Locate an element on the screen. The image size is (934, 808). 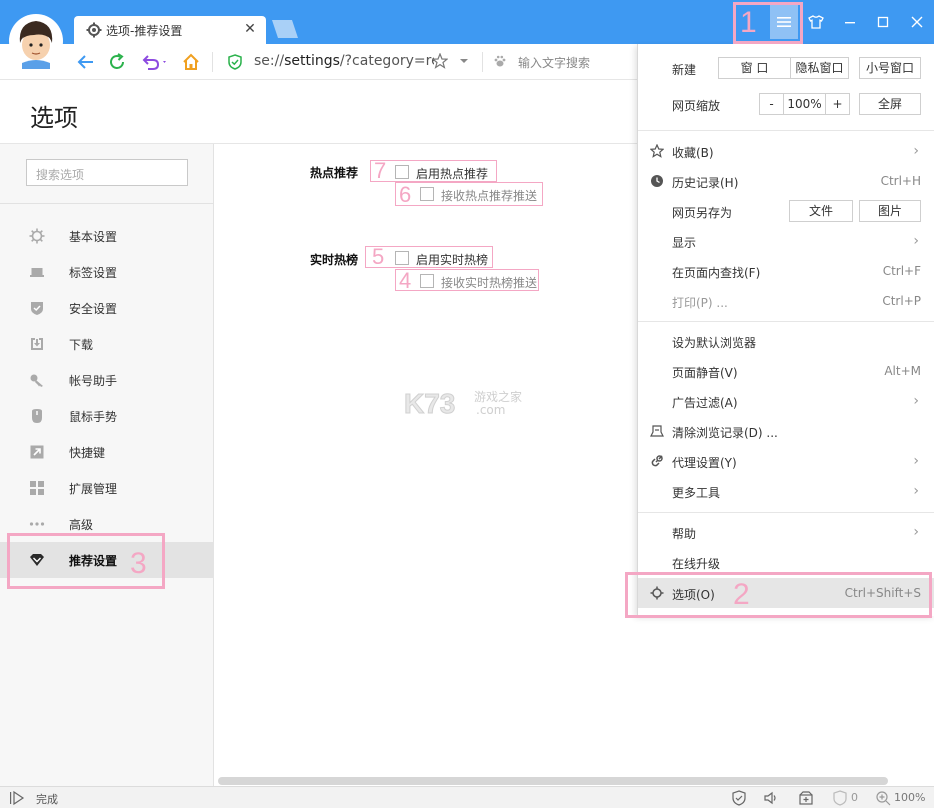
menu-item-label: 选项(O) is located at coordinates (693, 595).